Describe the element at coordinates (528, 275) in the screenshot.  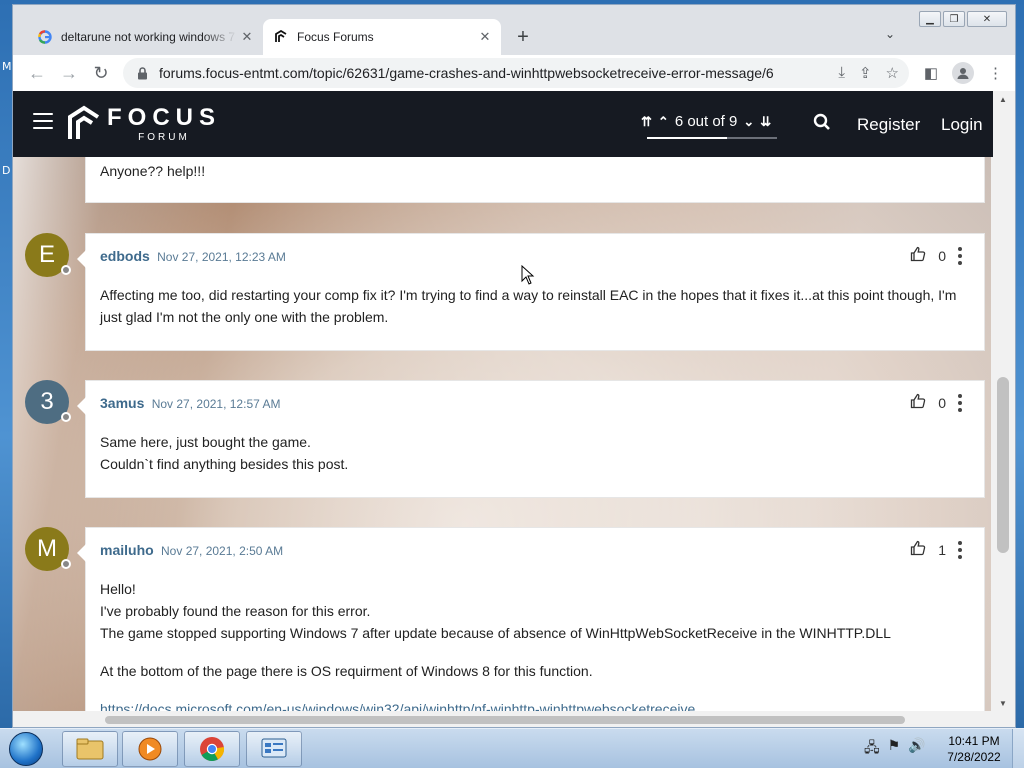
I see `mouse-cursor-icon` at that location.